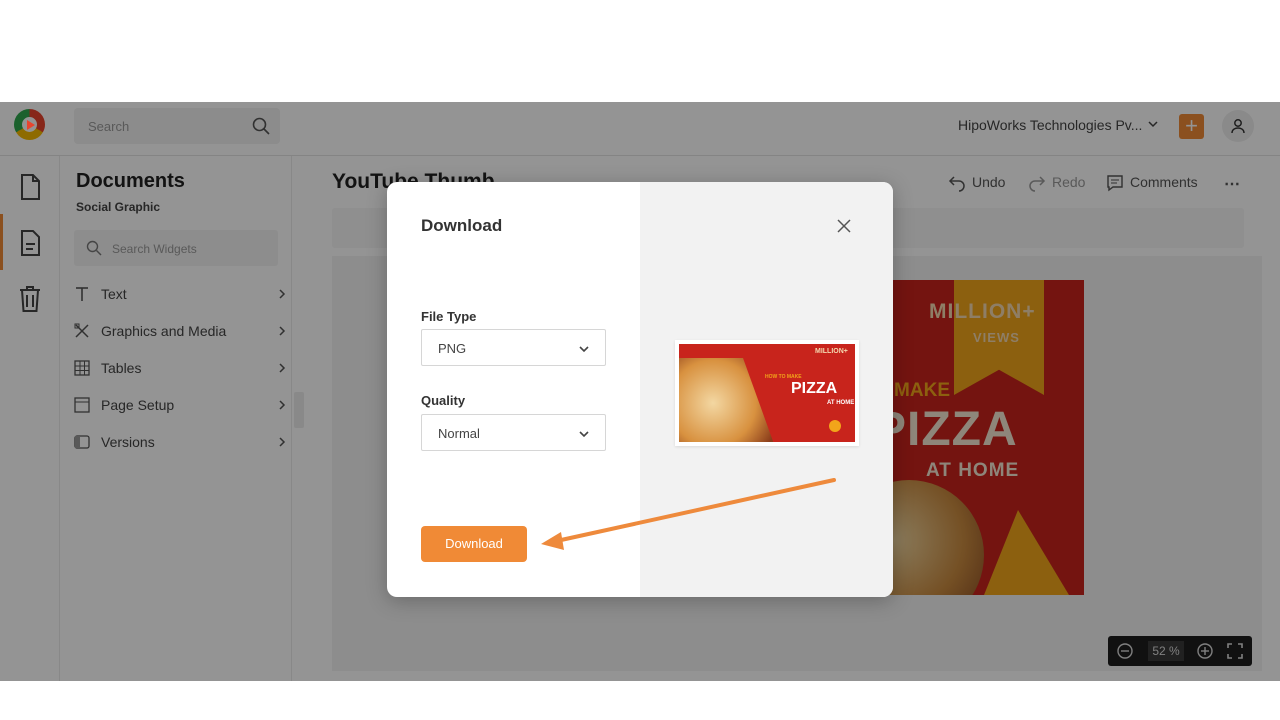  I want to click on preview-at-home: AT HOME, so click(841, 403).